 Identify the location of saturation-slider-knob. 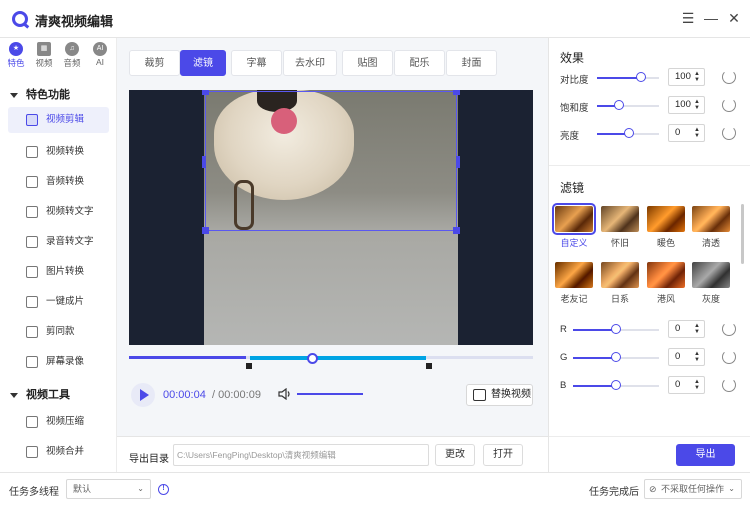
(619, 105).